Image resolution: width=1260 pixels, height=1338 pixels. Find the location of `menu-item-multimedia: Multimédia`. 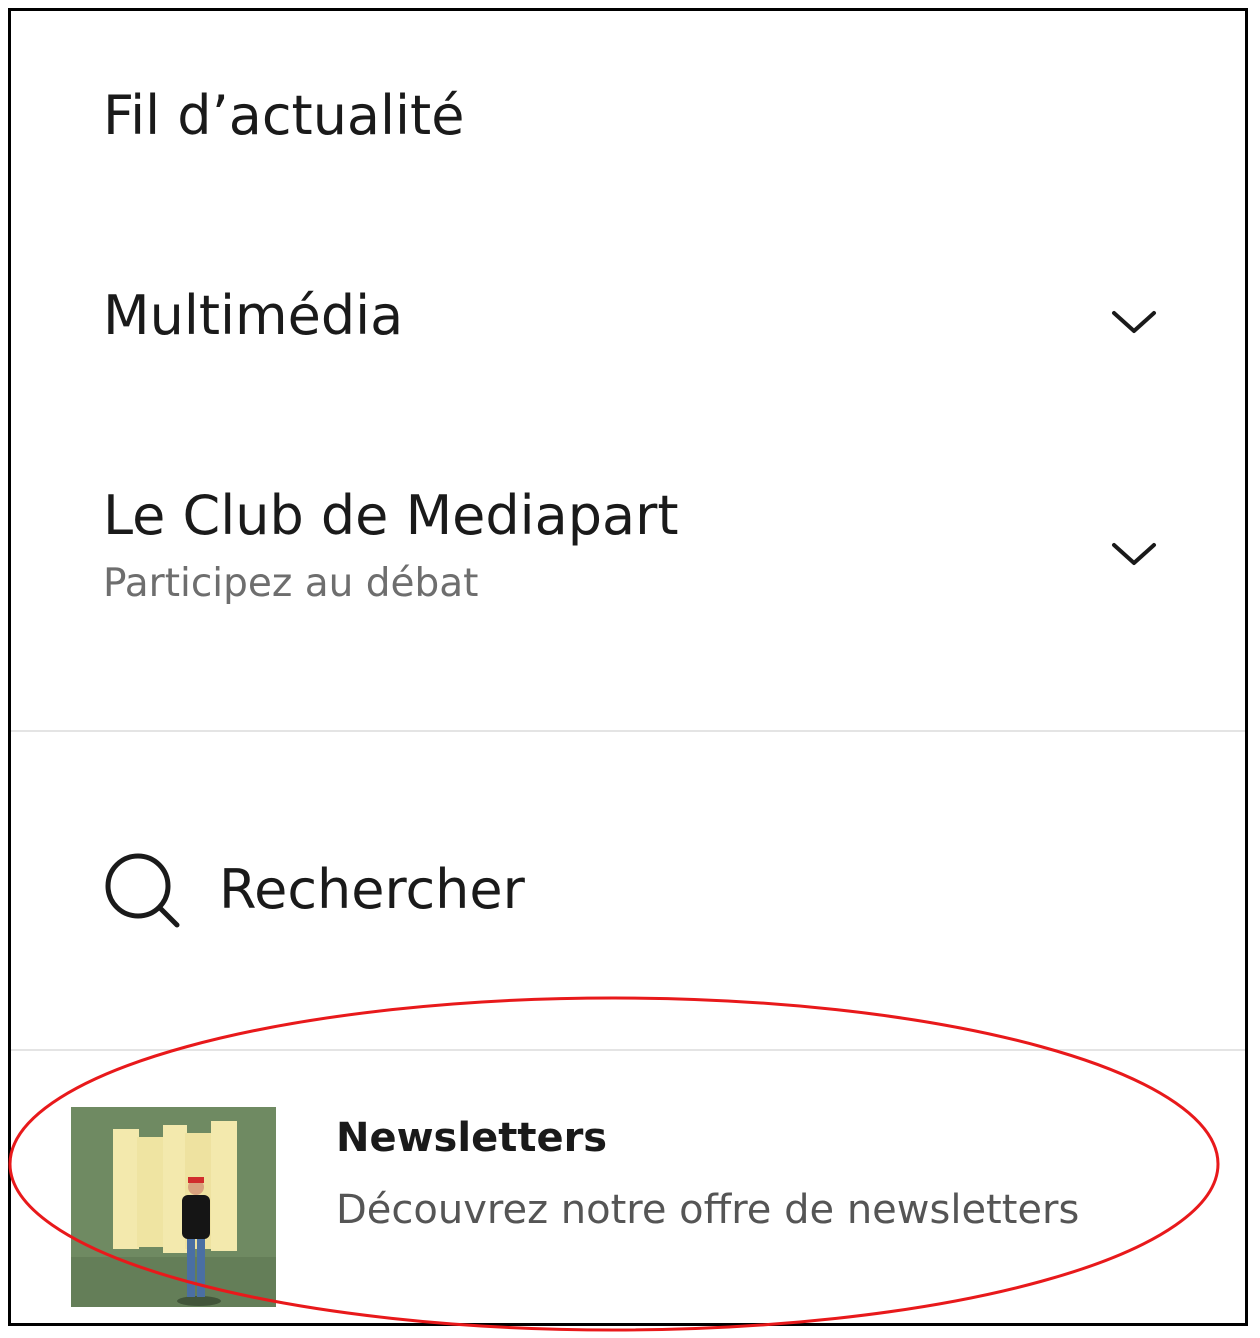

menu-item-multimedia: Multimédia is located at coordinates (644, 319).